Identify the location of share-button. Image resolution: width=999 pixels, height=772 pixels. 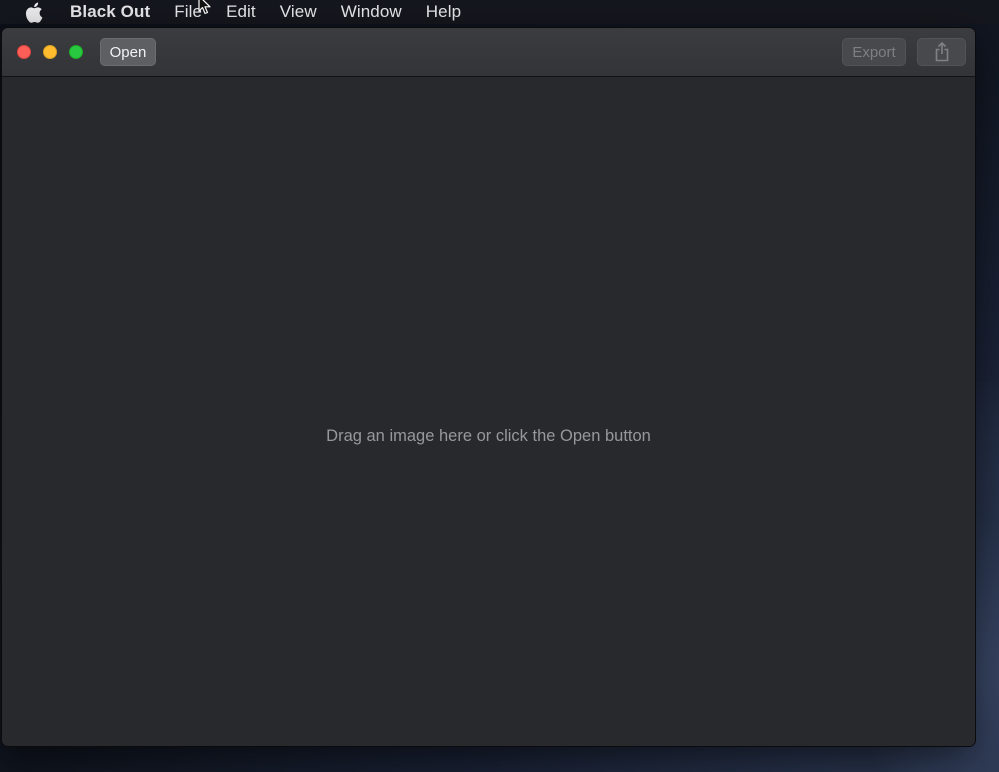
(941, 52).